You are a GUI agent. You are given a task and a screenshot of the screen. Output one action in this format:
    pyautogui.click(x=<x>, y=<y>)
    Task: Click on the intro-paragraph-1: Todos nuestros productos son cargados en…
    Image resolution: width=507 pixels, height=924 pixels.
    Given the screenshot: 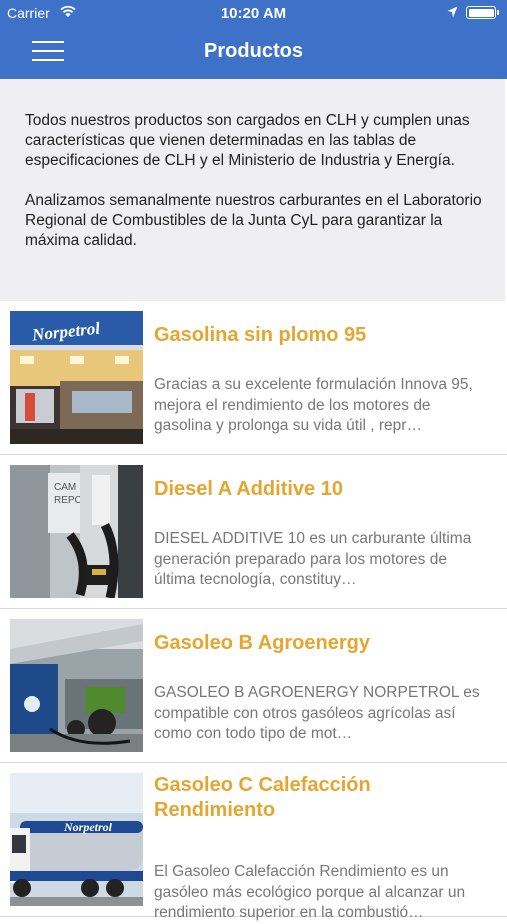 What is the action you would take?
    pyautogui.click(x=247, y=140)
    